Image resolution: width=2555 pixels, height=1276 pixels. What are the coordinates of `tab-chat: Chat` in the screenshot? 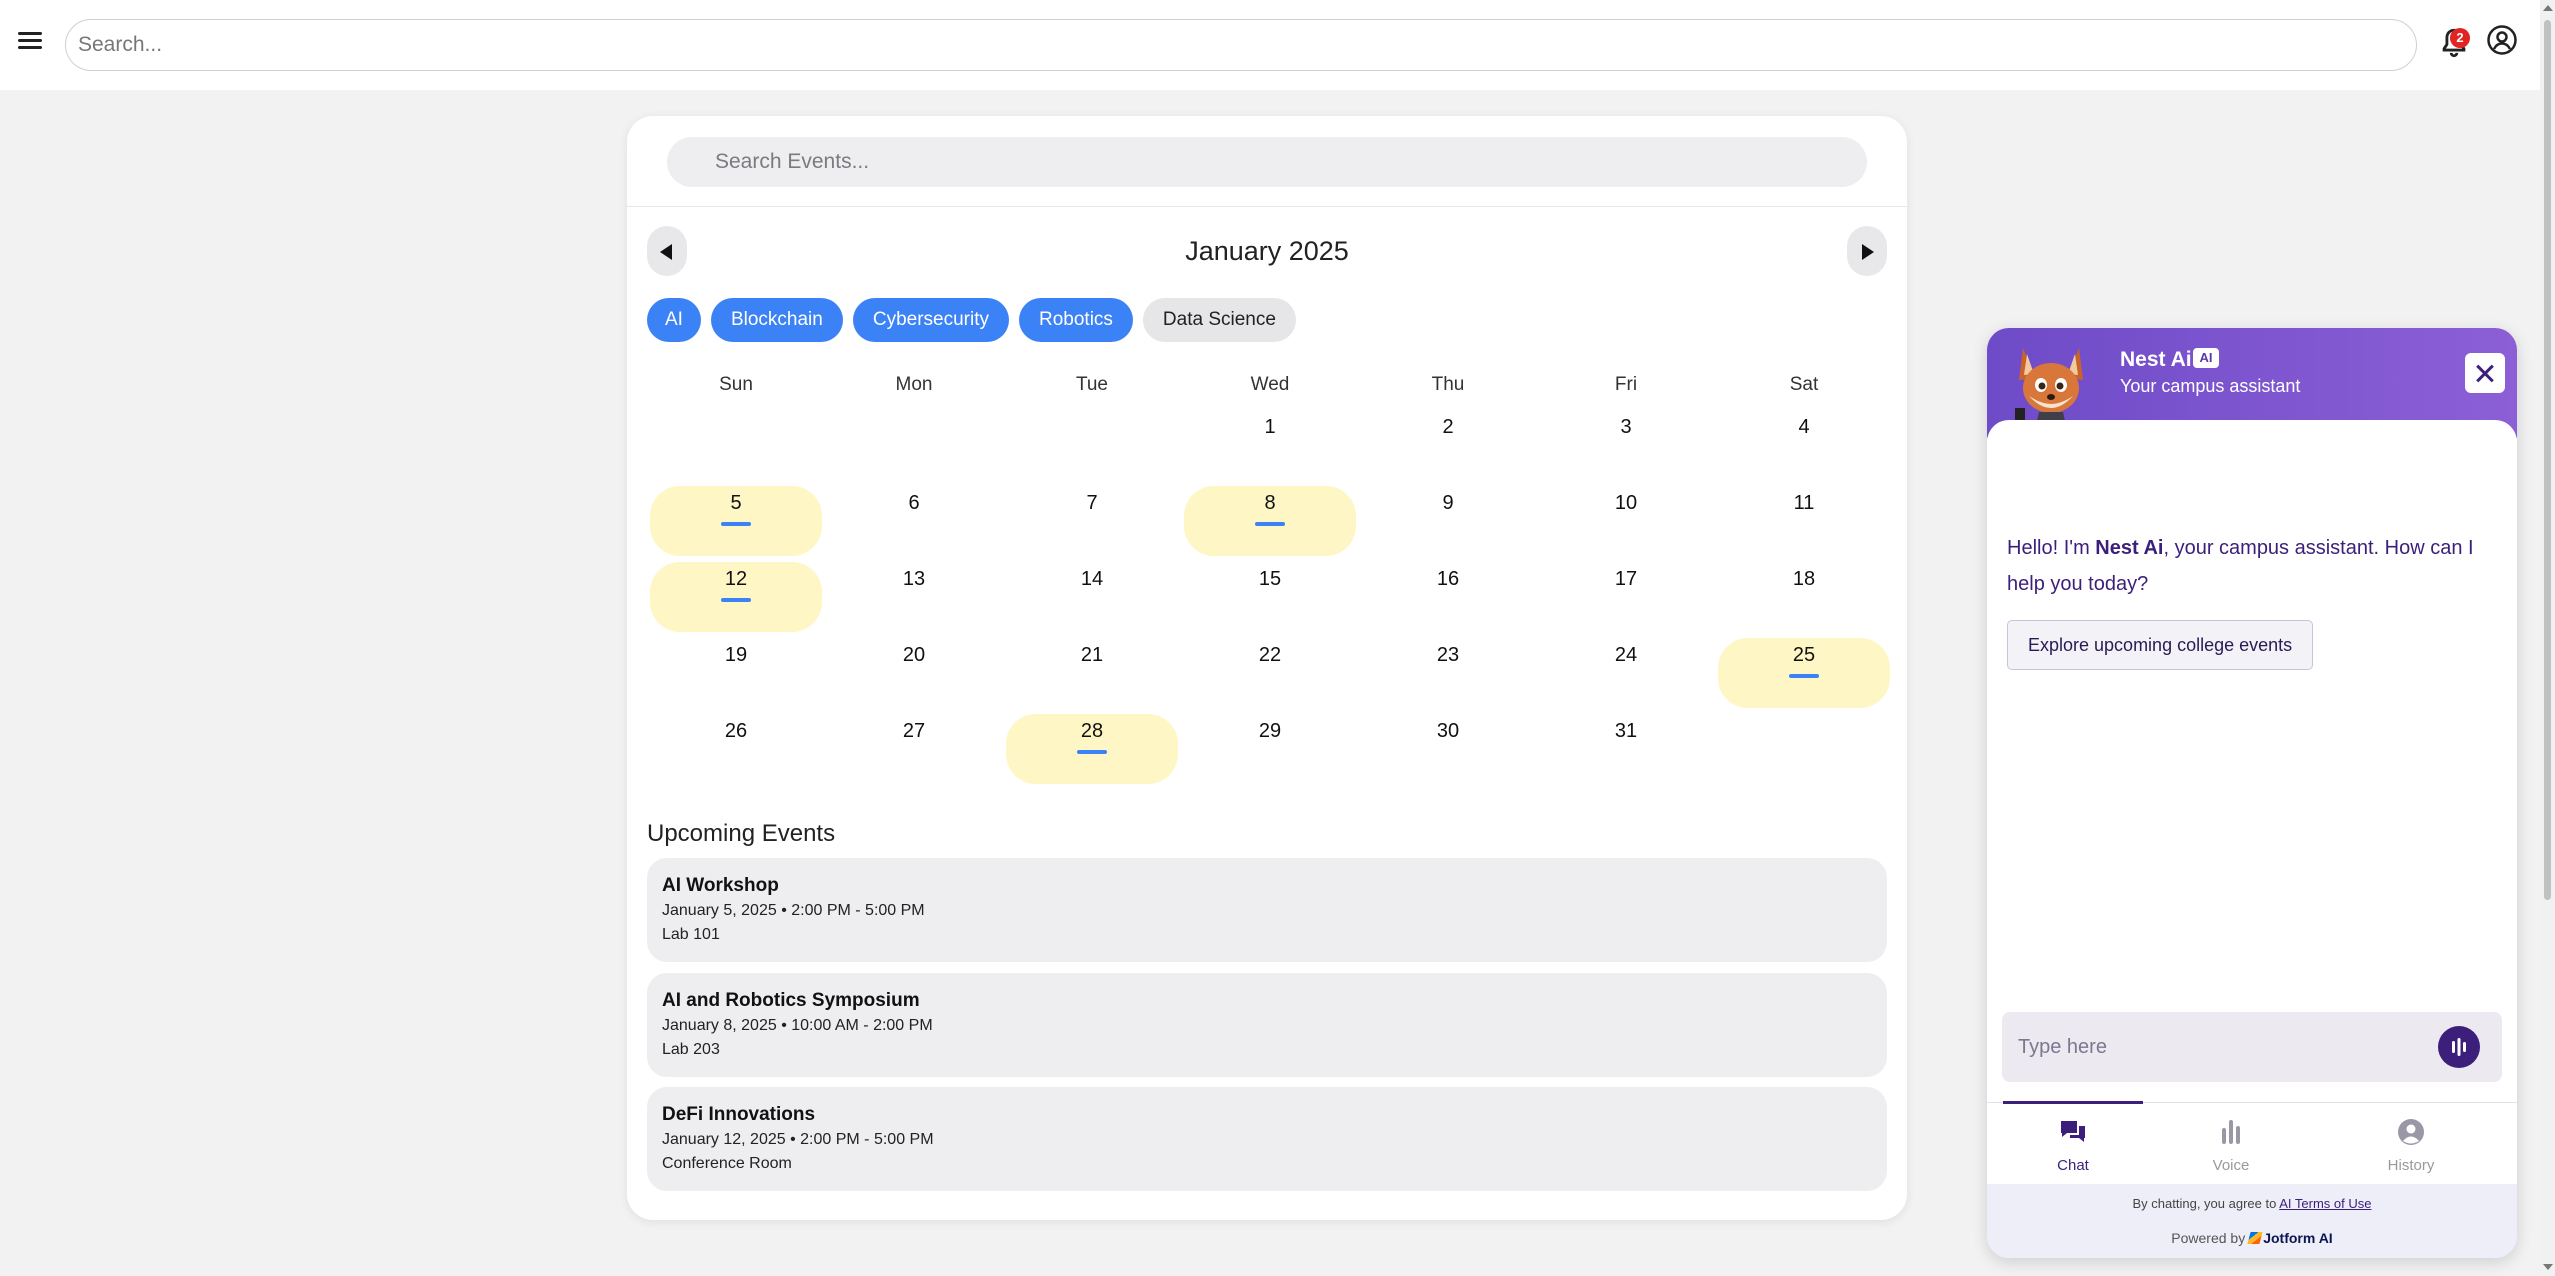 It's located at (2073, 1146).